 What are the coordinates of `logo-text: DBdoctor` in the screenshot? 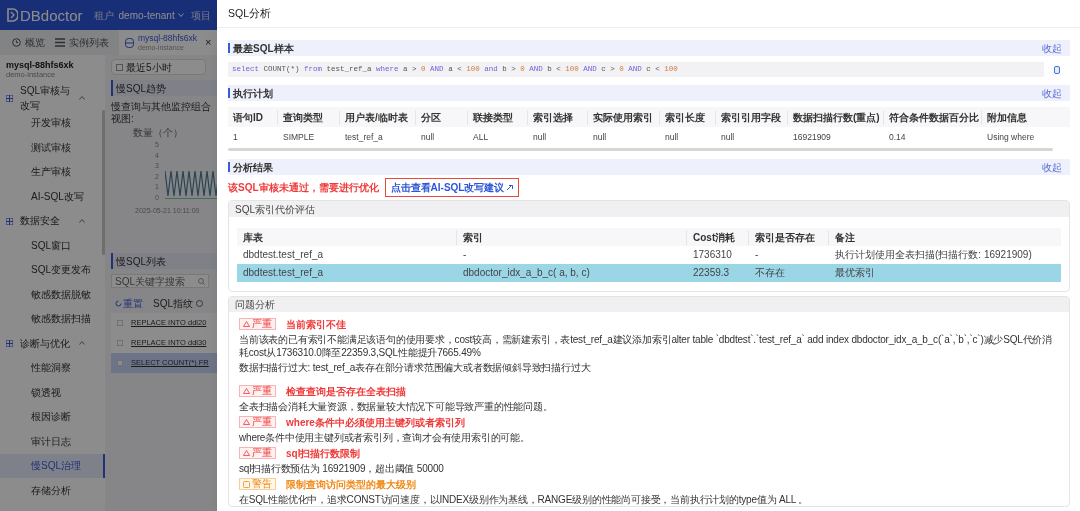 It's located at (51, 15).